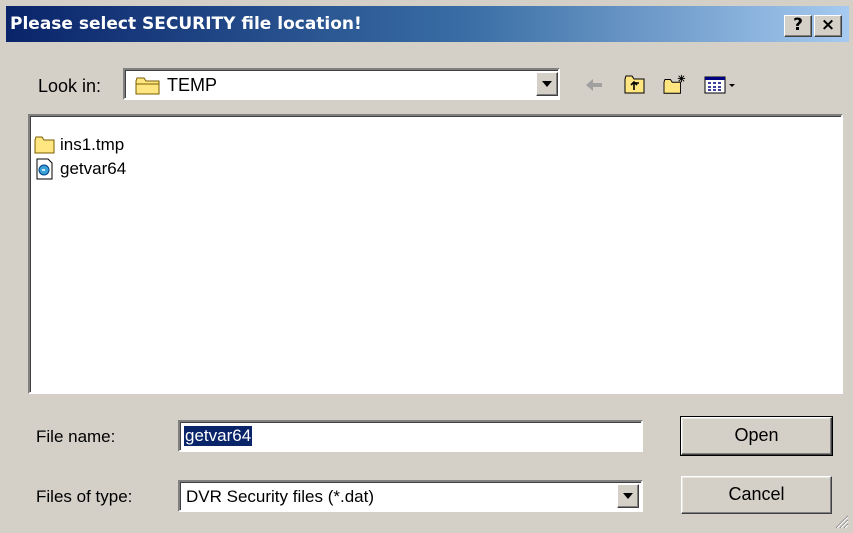 This screenshot has width=853, height=533. What do you see at coordinates (410, 436) in the screenshot?
I see `filename-input: getvar64` at bounding box center [410, 436].